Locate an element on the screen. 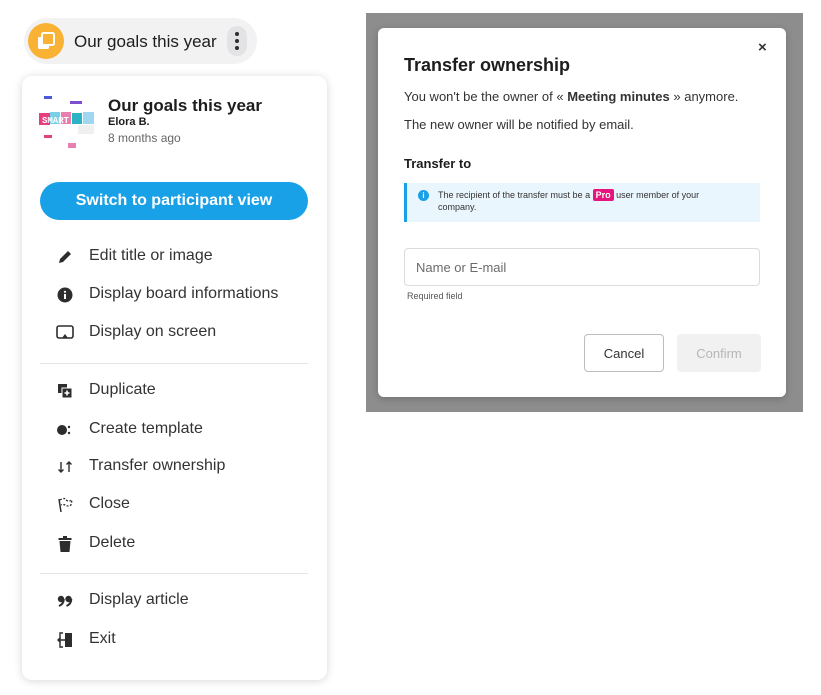  menu-item-label: Exit is located at coordinates (102, 638).